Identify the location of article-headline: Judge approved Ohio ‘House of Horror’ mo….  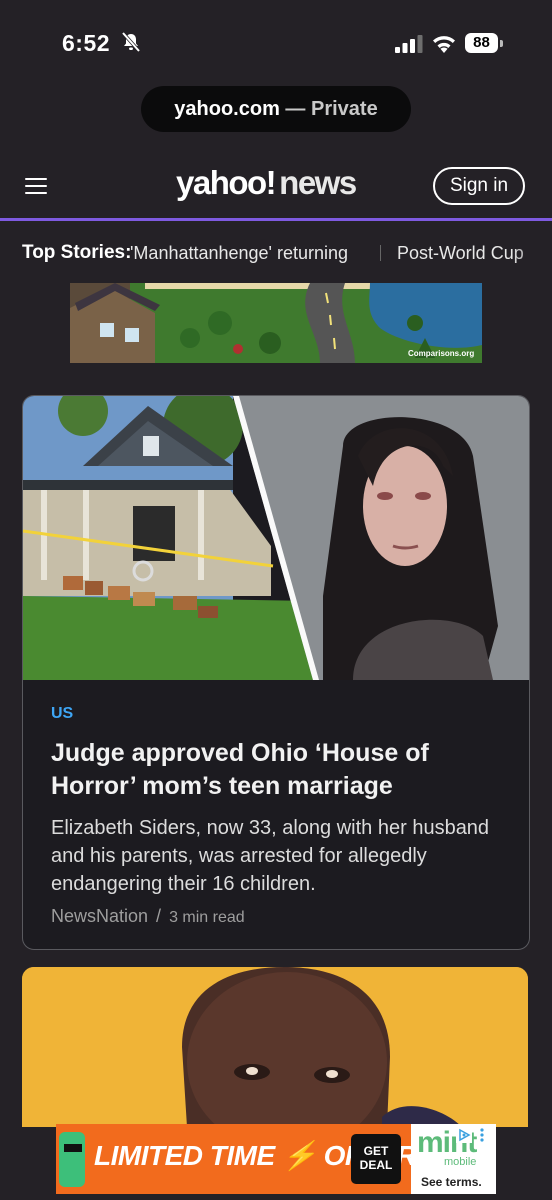
(271, 770).